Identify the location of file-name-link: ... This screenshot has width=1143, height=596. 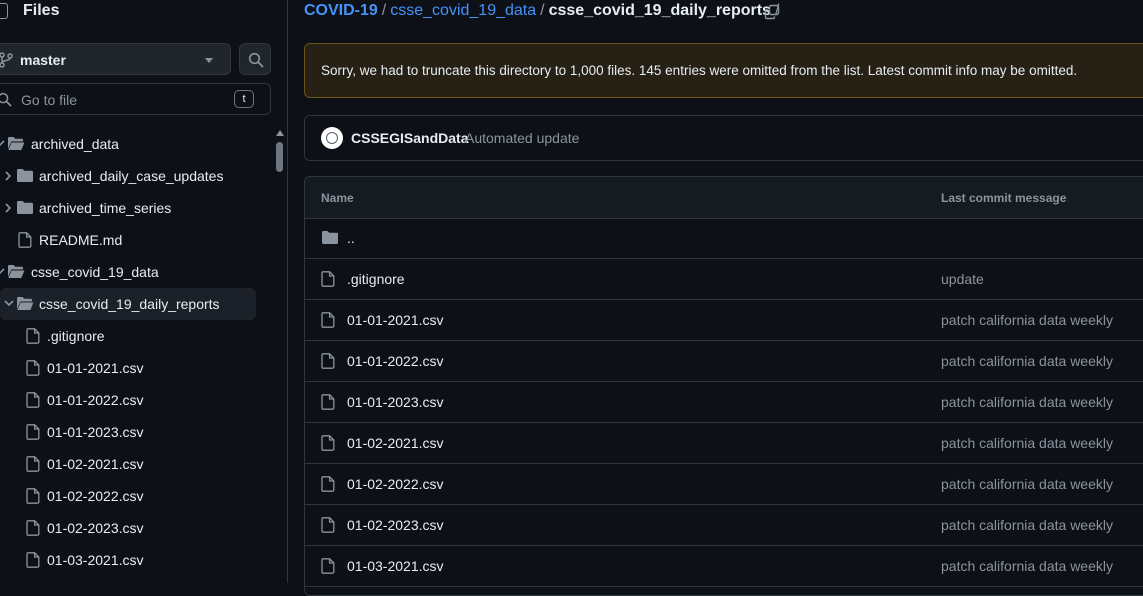
(351, 238).